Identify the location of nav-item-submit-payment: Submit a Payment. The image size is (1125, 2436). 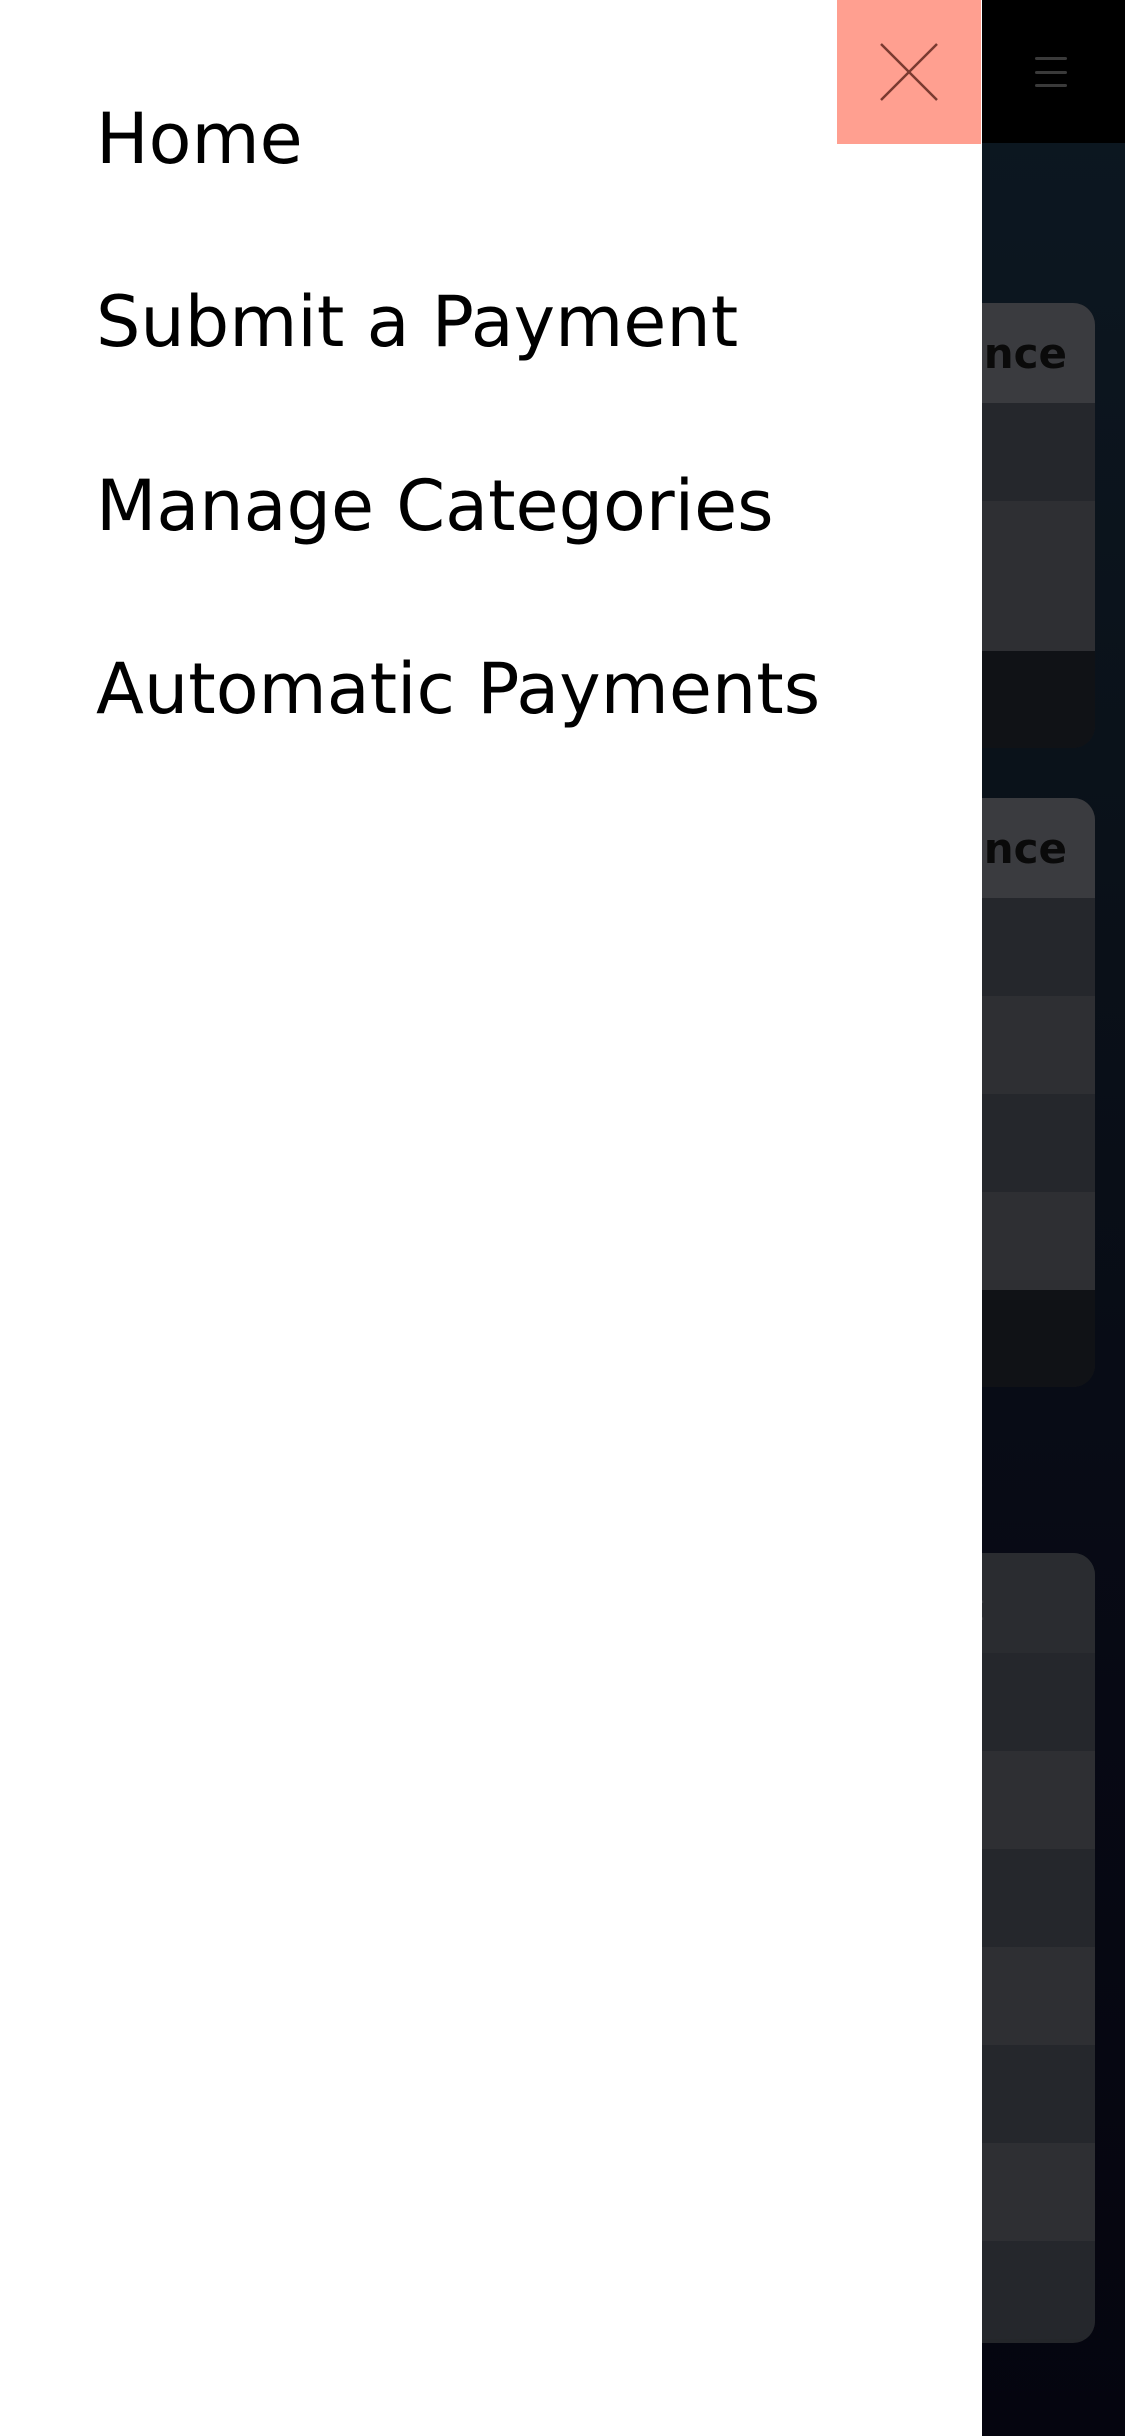
(417, 322).